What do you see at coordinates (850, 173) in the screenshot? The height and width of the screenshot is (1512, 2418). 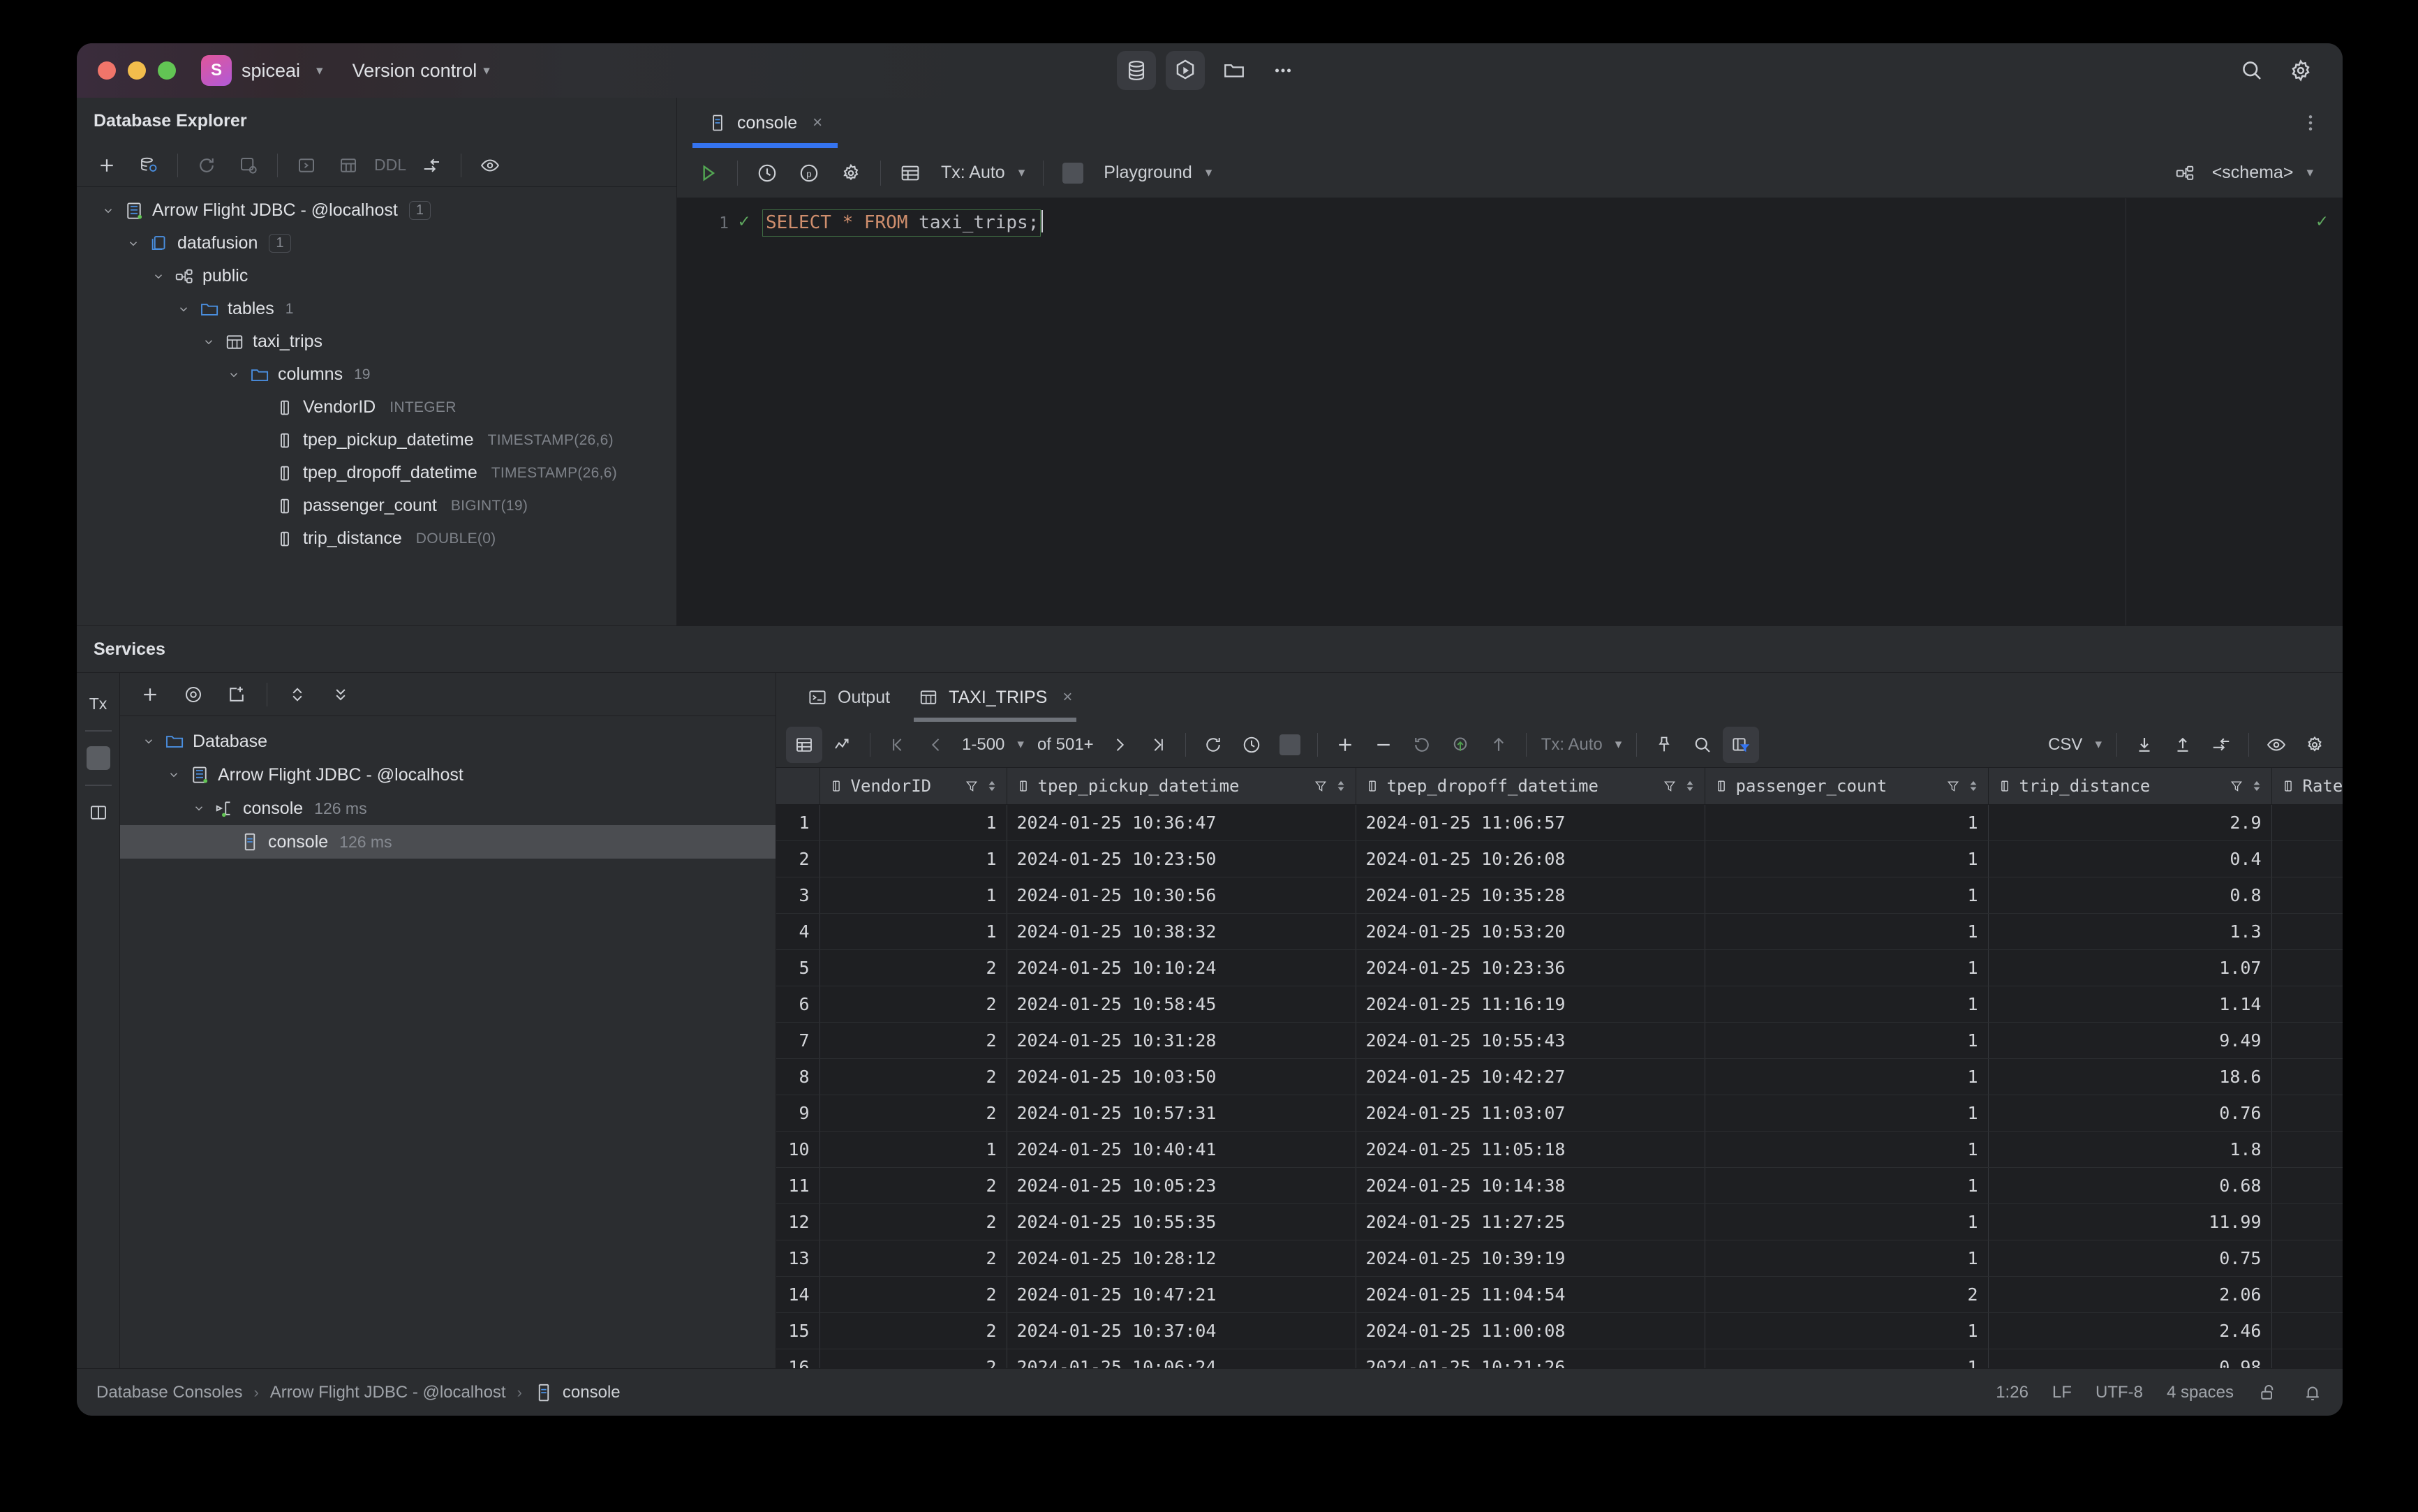 I see `settings-icon` at bounding box center [850, 173].